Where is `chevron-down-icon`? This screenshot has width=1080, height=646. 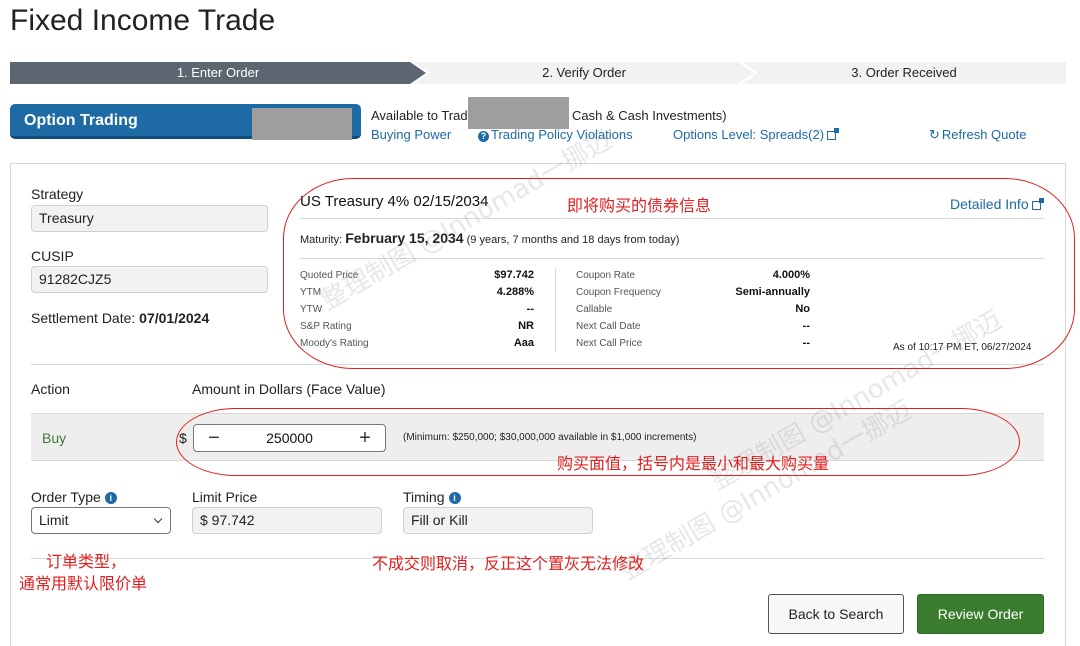 chevron-down-icon is located at coordinates (158, 519).